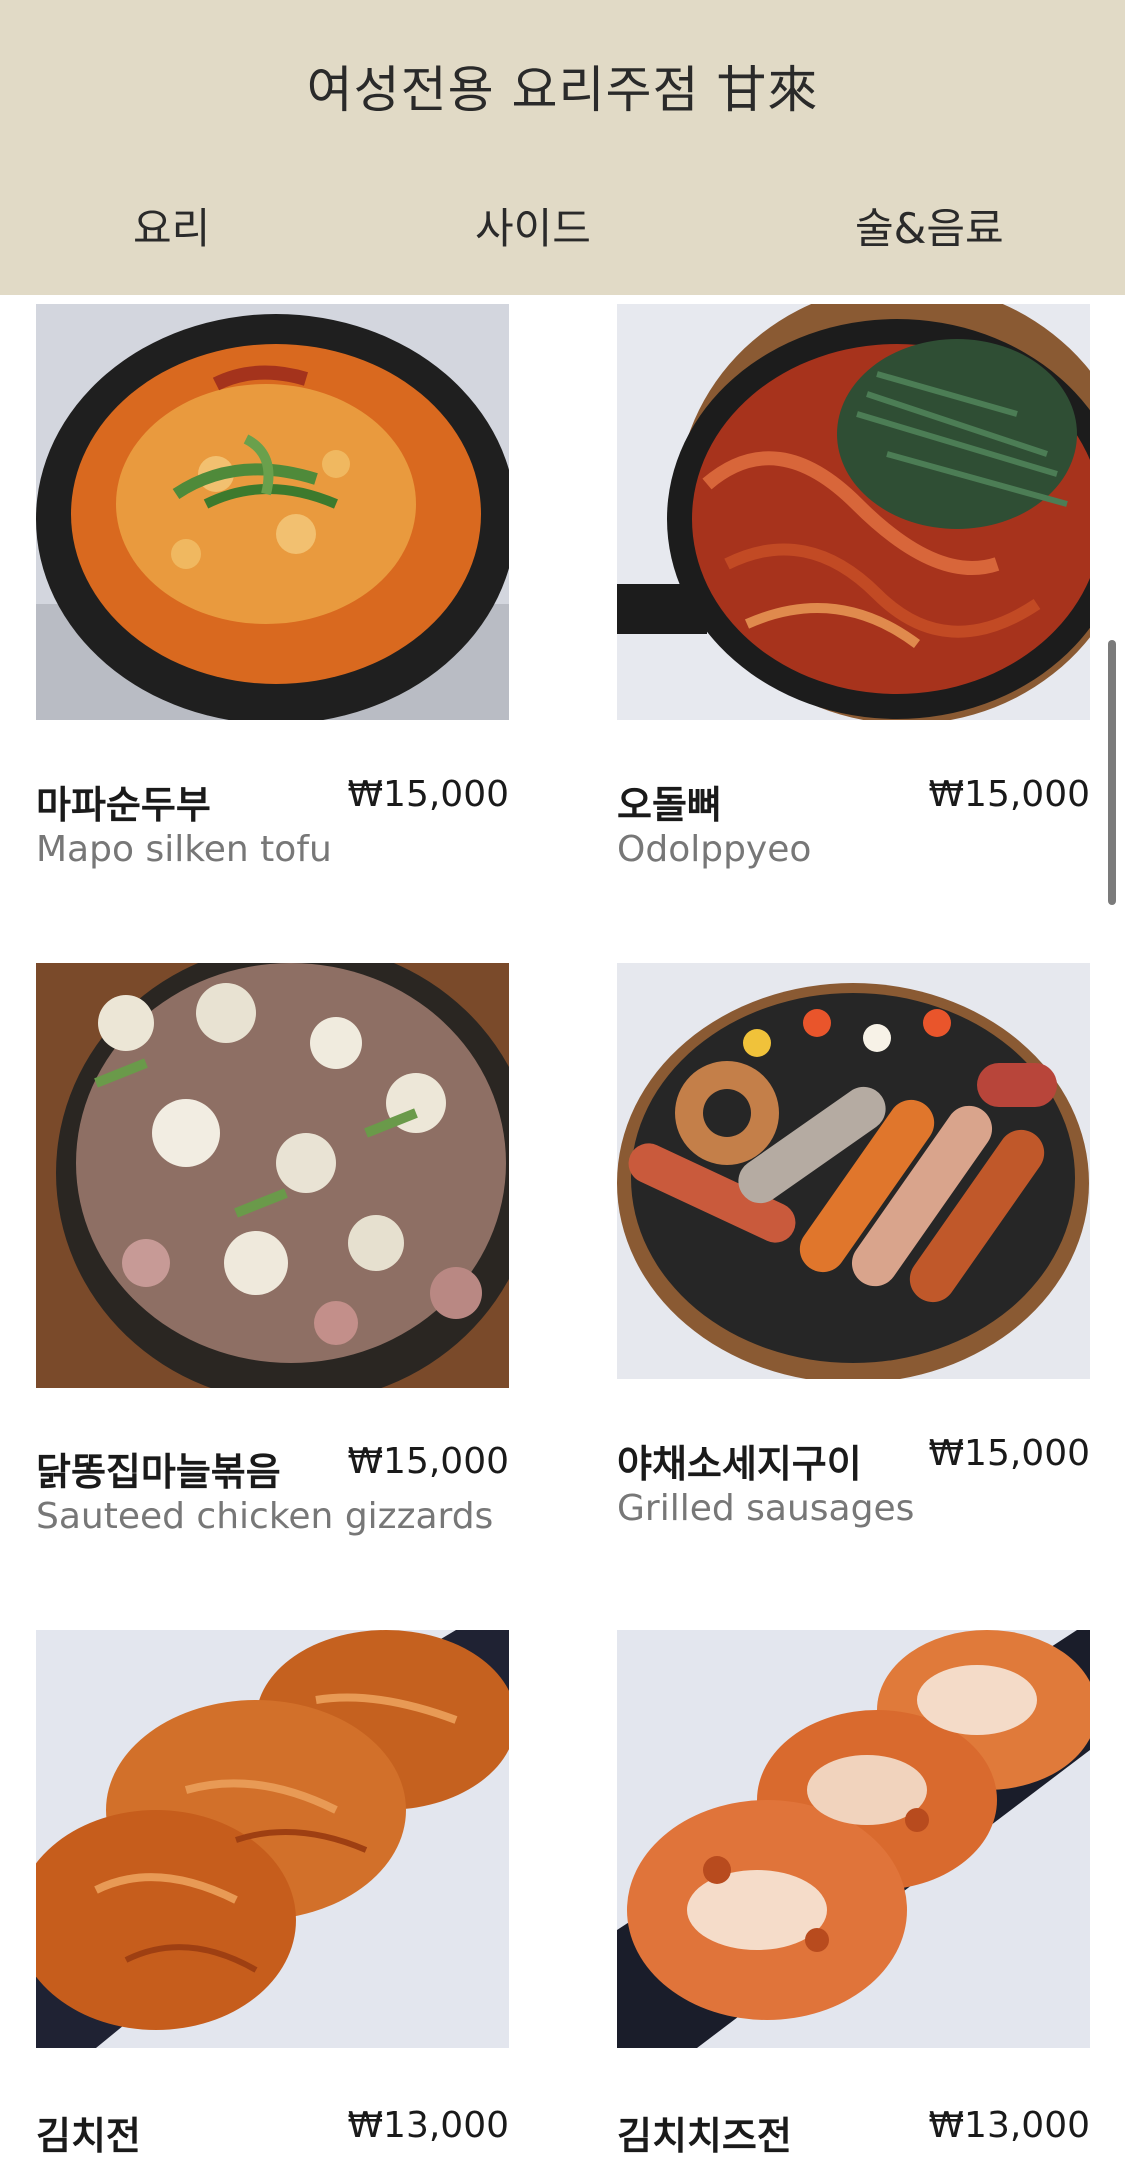  What do you see at coordinates (272, 1175) in the screenshot?
I see `gizzards-photo` at bounding box center [272, 1175].